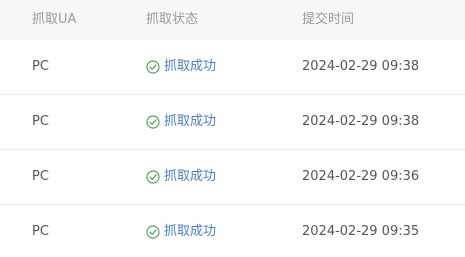 Image resolution: width=465 pixels, height=257 pixels. What do you see at coordinates (361, 231) in the screenshot?
I see `row-time: 2024-02-29 09:35` at bounding box center [361, 231].